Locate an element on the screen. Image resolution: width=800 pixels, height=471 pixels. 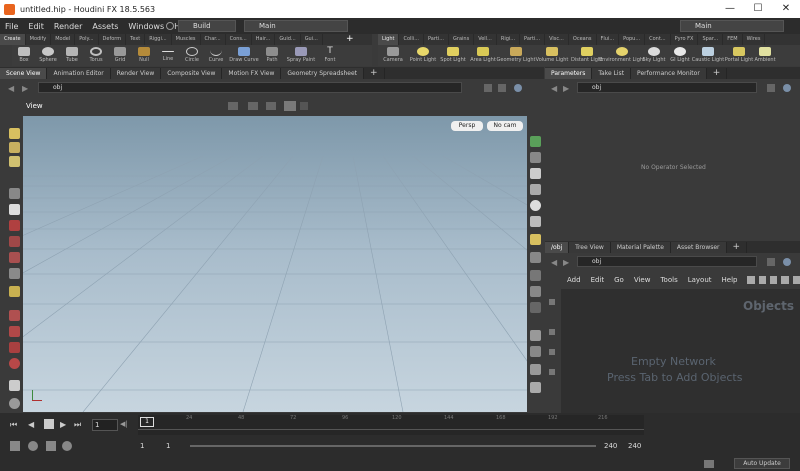
snap-icon is located at coordinates (14, 241).